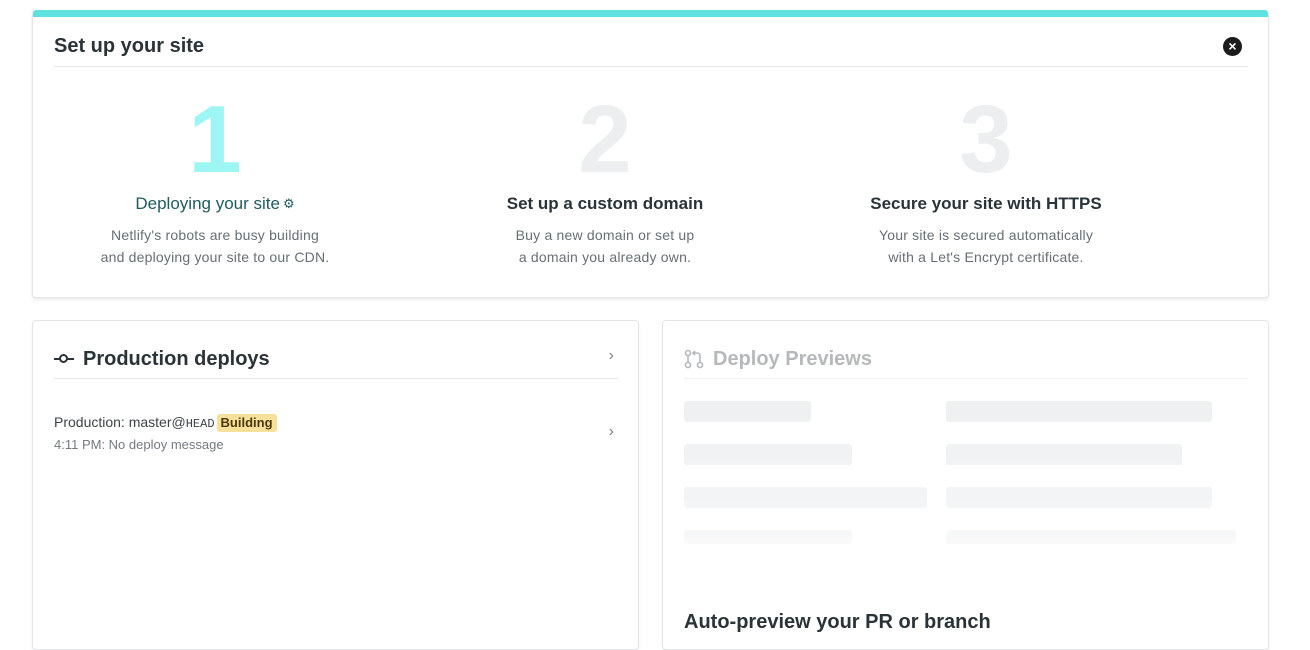 Image resolution: width=1310 pixels, height=650 pixels. Describe the element at coordinates (651, 50) in the screenshot. I see `setup-header: Set up your site ×` at that location.